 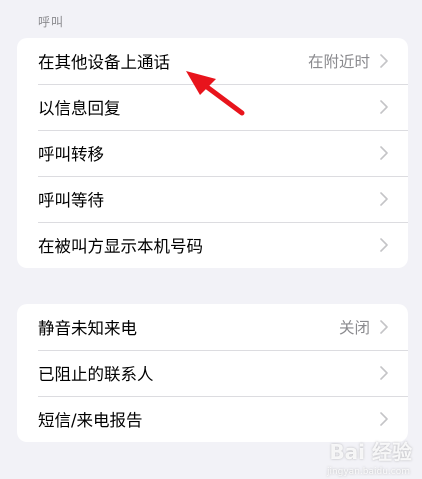 I want to click on row-label: 静音未知来电, so click(x=87, y=328).